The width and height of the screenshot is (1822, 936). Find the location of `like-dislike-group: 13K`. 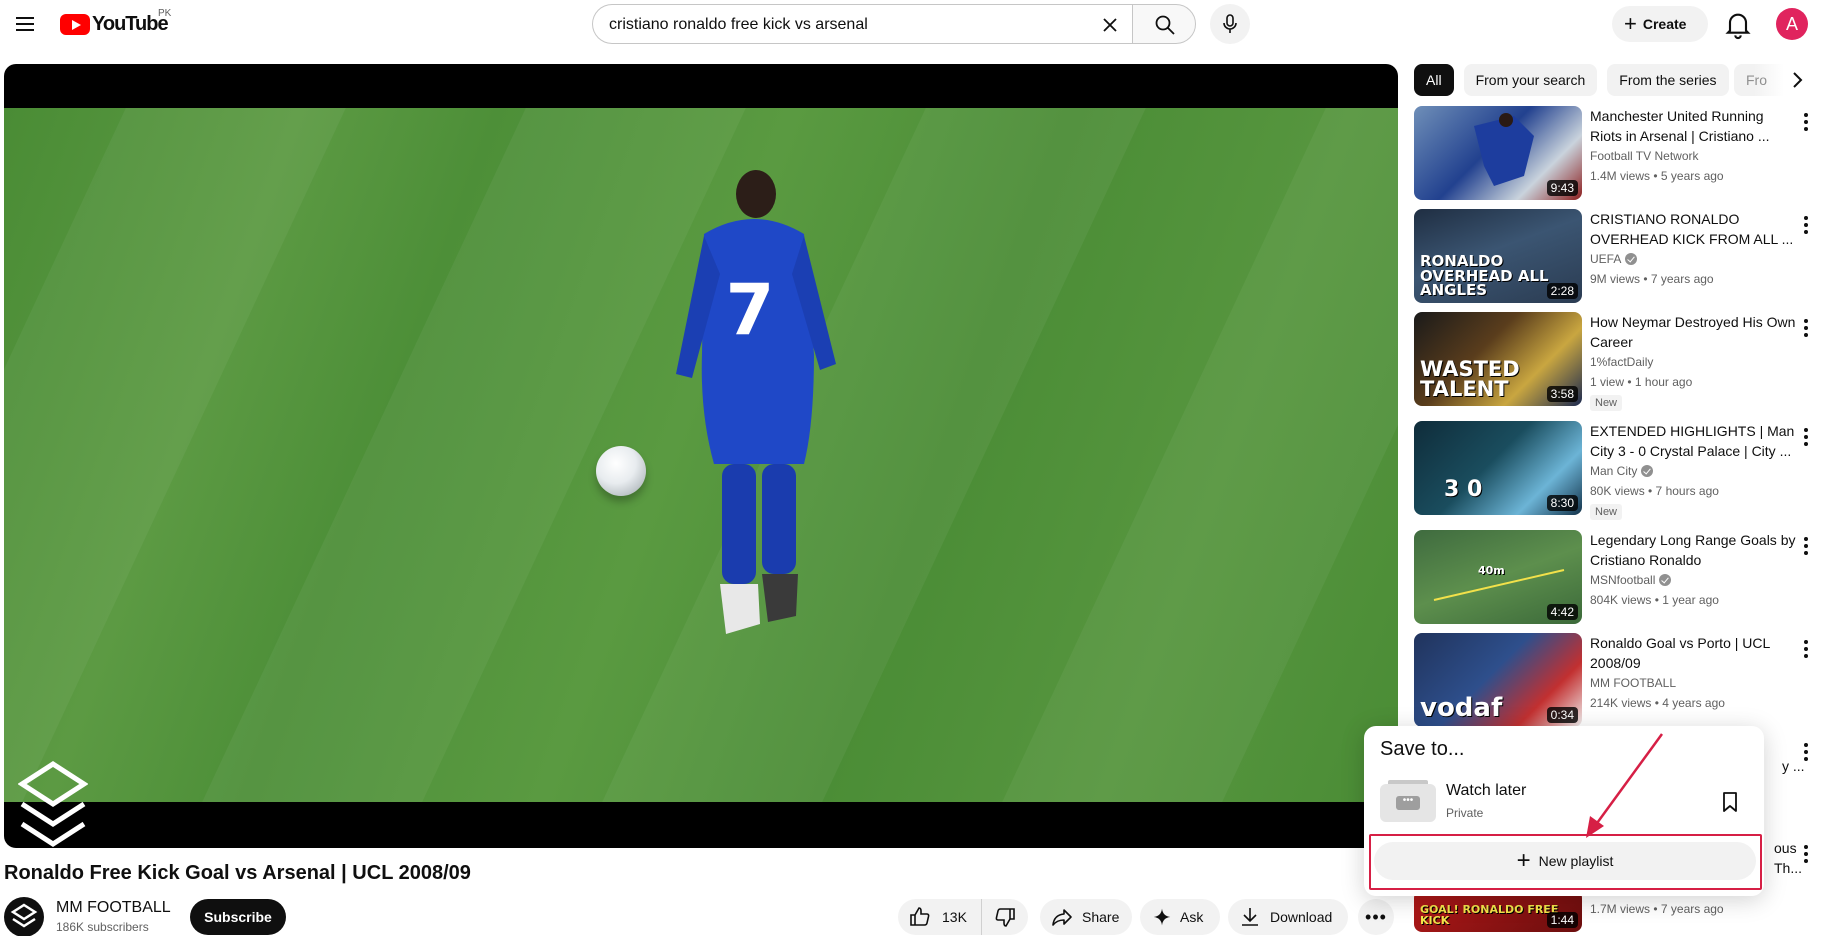

like-dislike-group: 13K is located at coordinates (963, 917).